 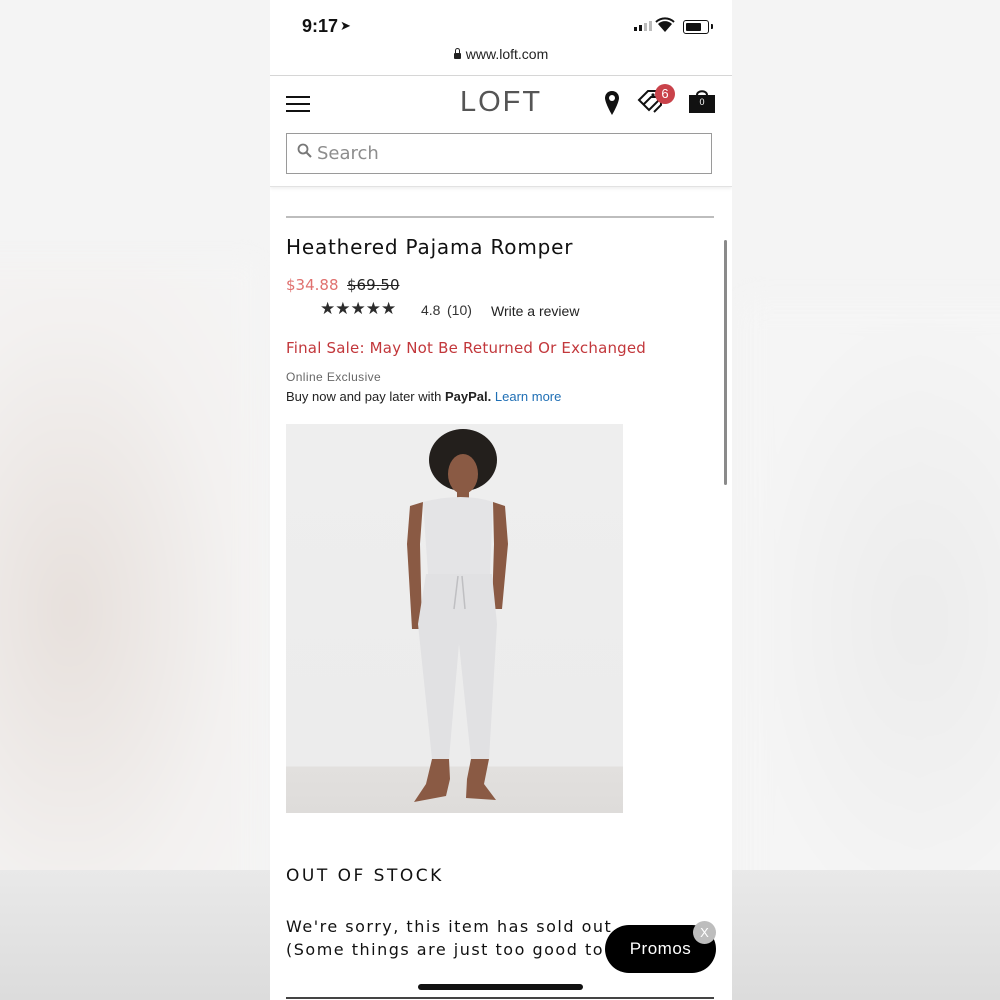 What do you see at coordinates (507, 54) in the screenshot?
I see `url-text: www.loft.com` at bounding box center [507, 54].